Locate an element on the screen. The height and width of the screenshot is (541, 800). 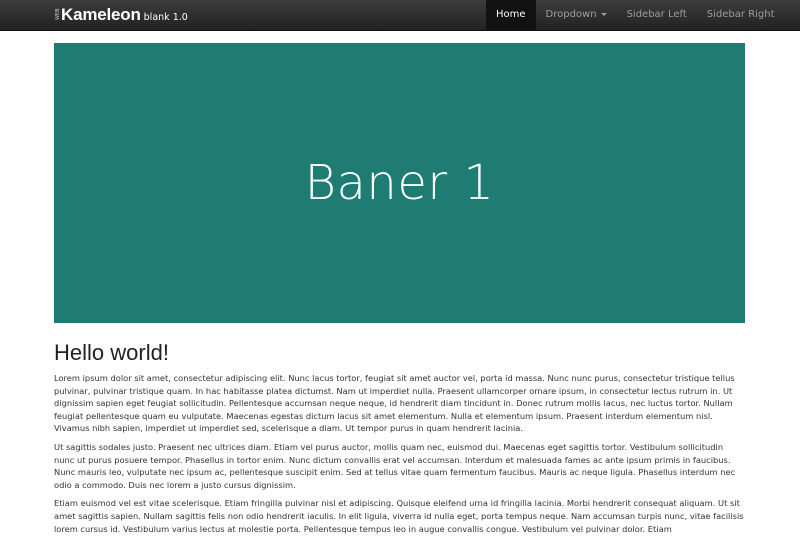
nav-item-dropdown: Dropdown is located at coordinates (576, 15).